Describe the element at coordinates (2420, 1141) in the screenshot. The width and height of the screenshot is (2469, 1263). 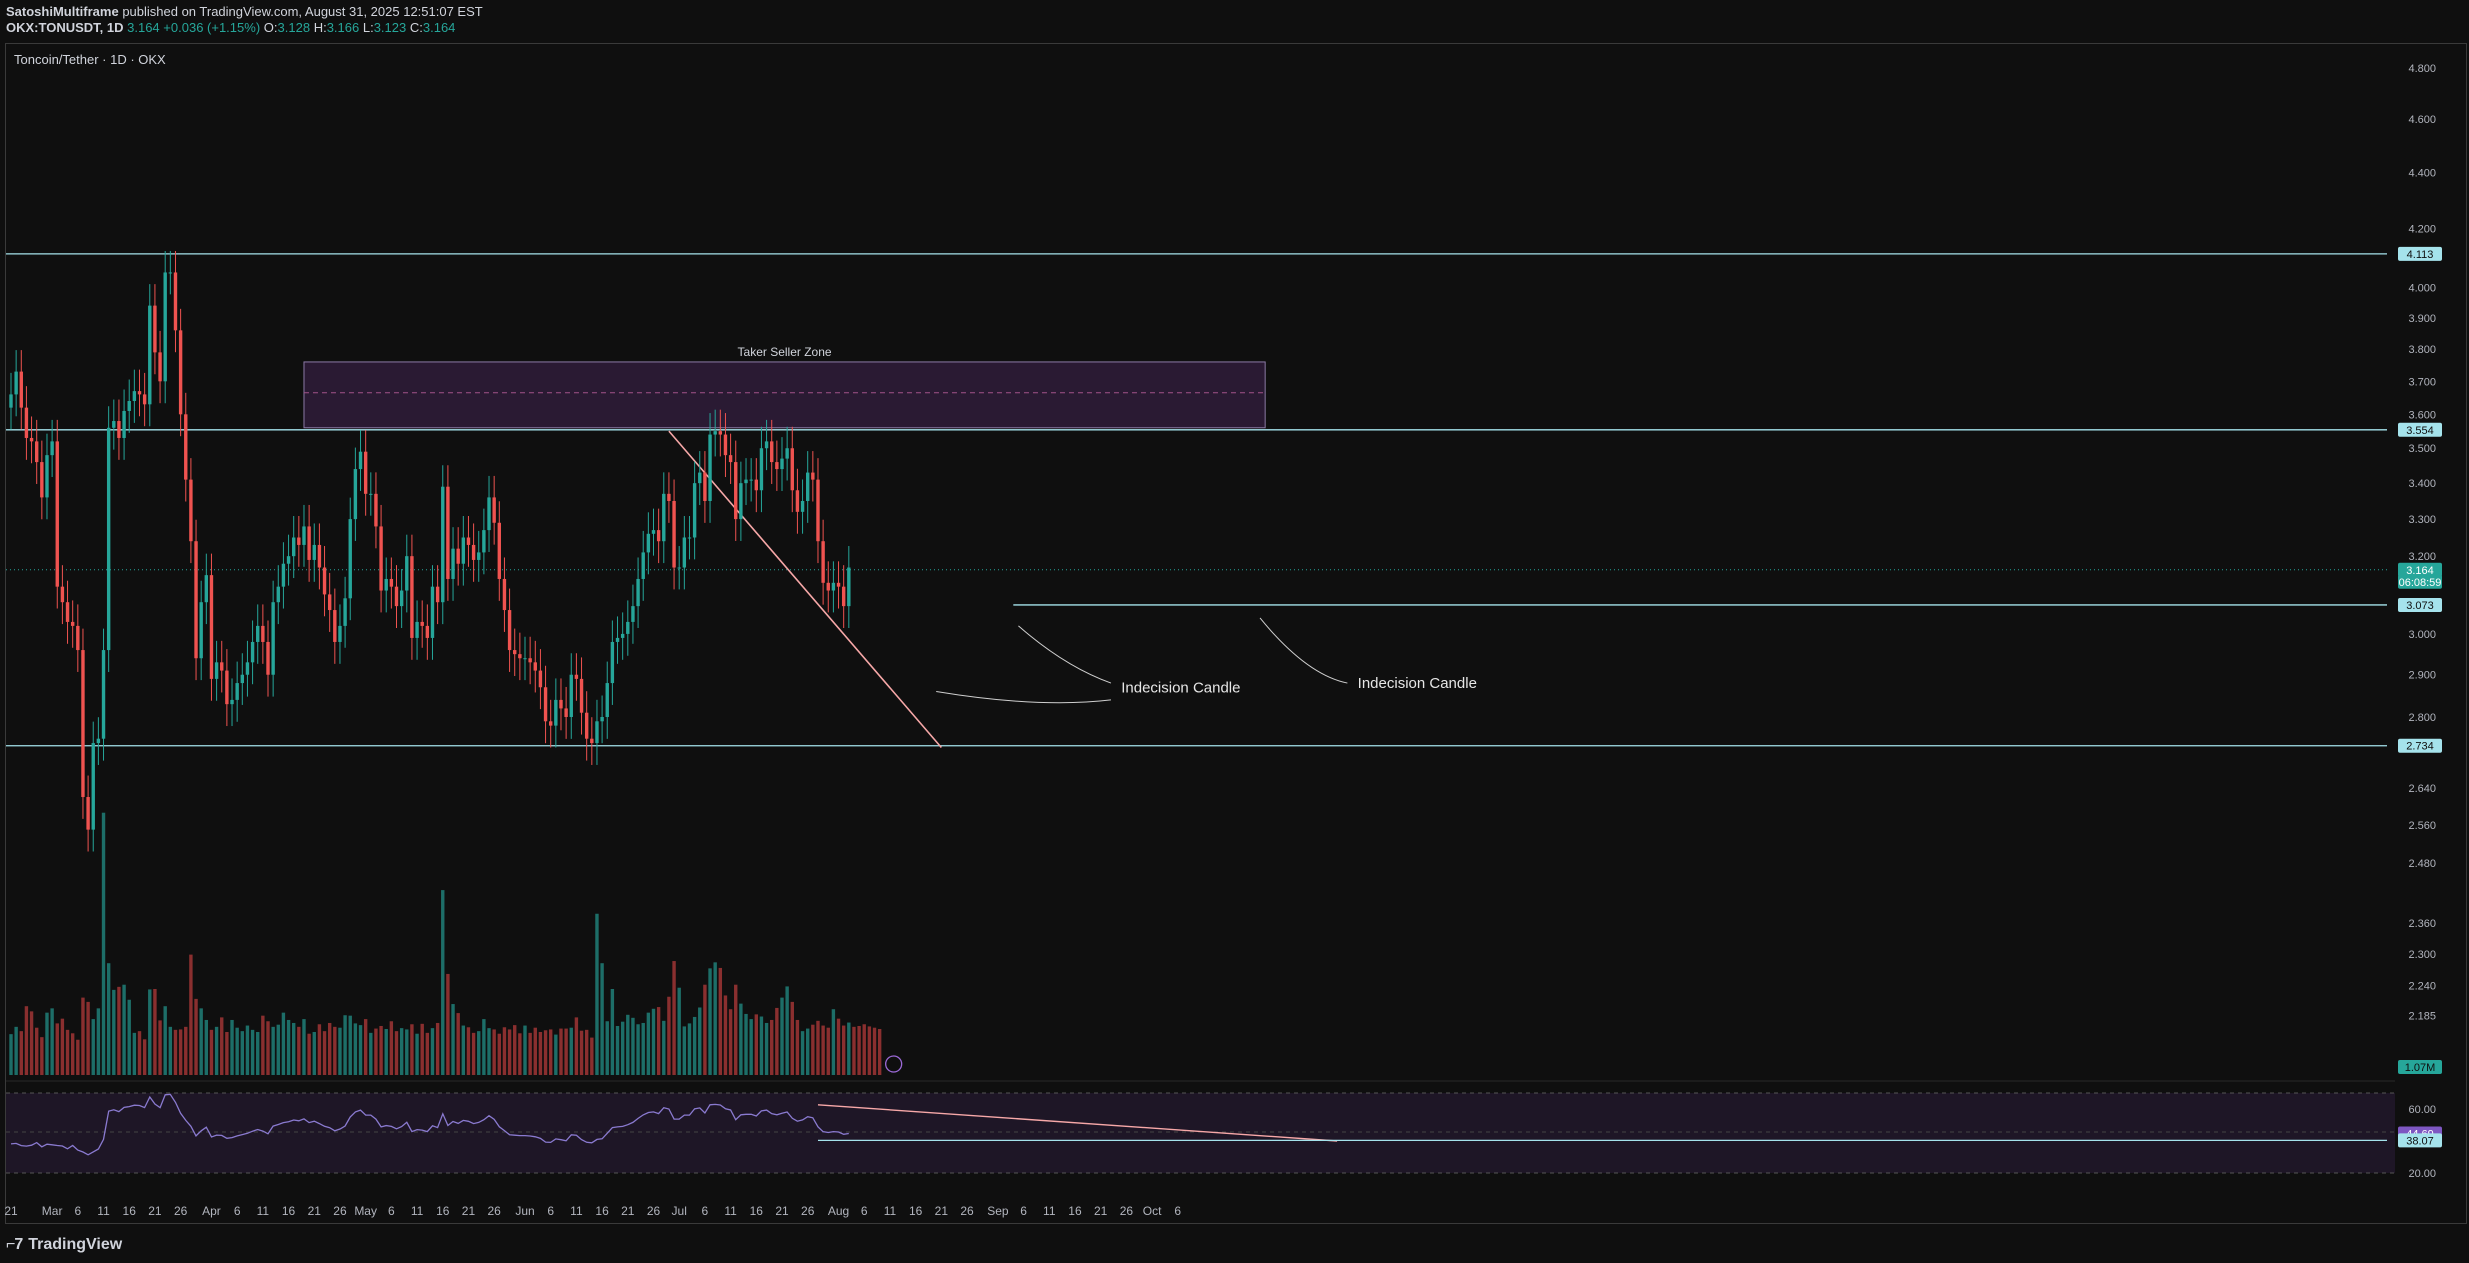
I see `rsi-support-label: 38.07` at that location.